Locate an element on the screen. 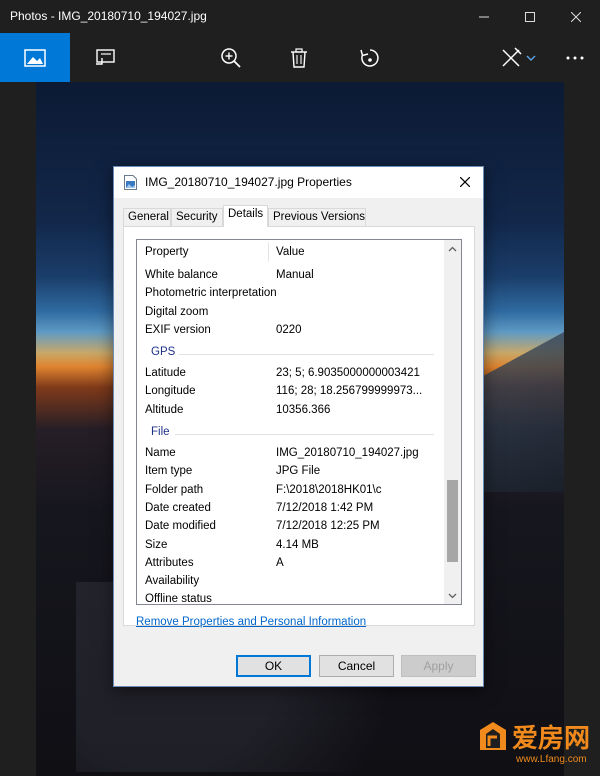  slideshow-icon is located at coordinates (105, 56).